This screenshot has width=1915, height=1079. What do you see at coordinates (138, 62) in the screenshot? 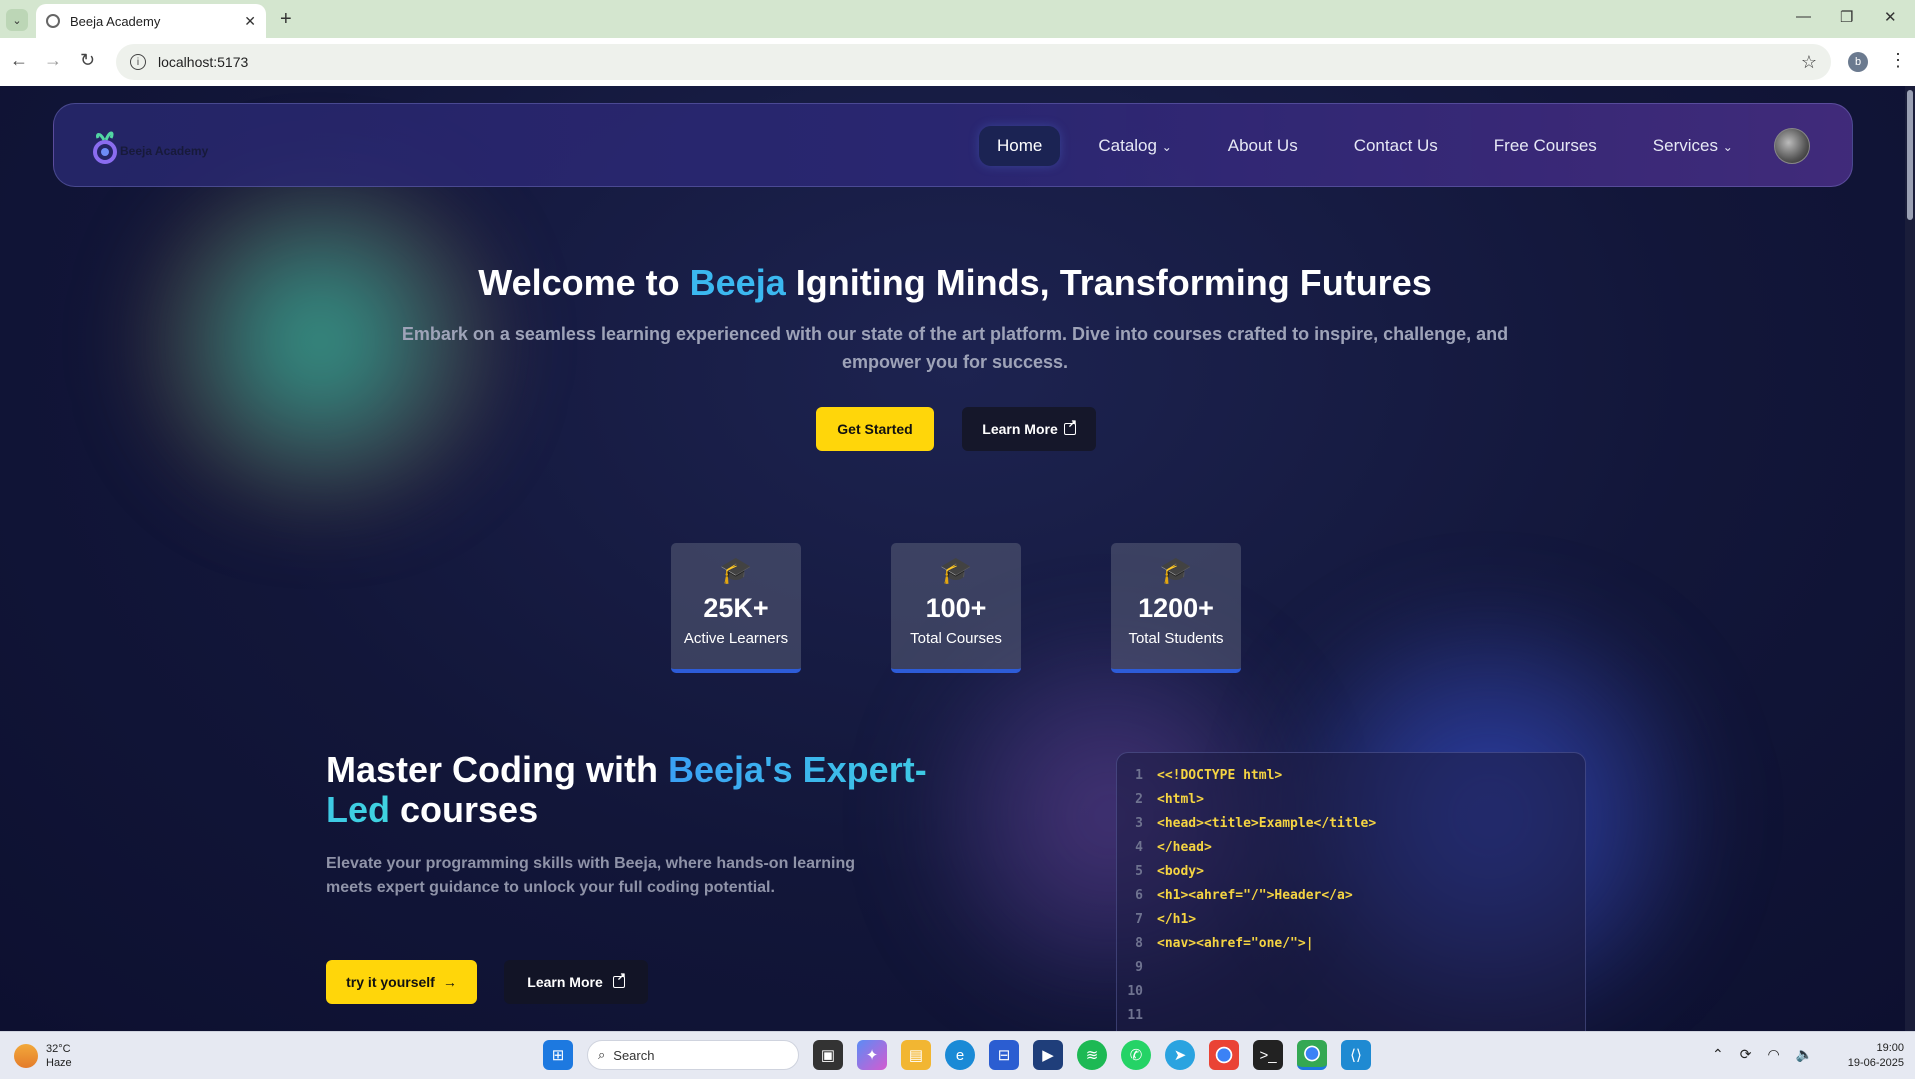
I see `site-info-icon: i` at bounding box center [138, 62].